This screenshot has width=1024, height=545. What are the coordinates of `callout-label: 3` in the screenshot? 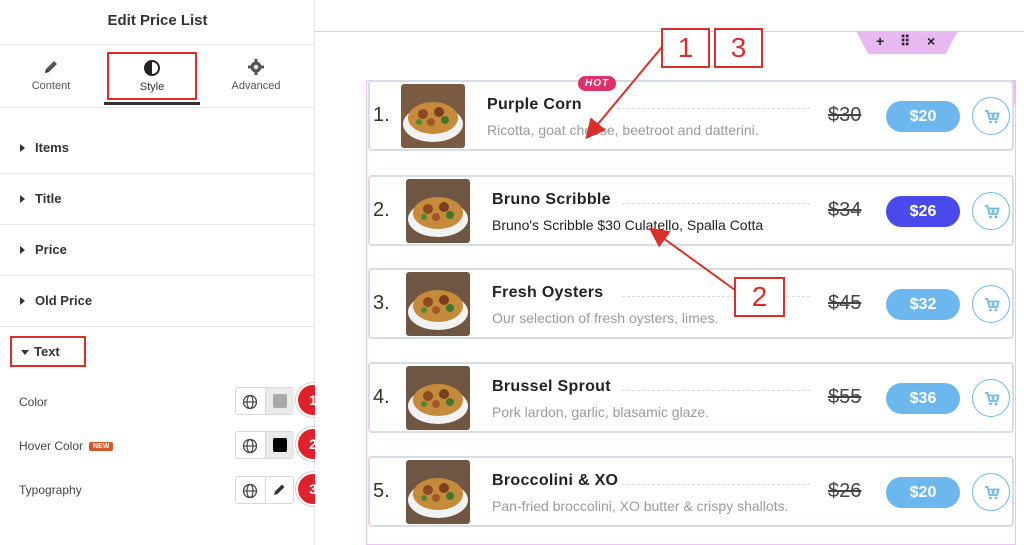 It's located at (738, 48).